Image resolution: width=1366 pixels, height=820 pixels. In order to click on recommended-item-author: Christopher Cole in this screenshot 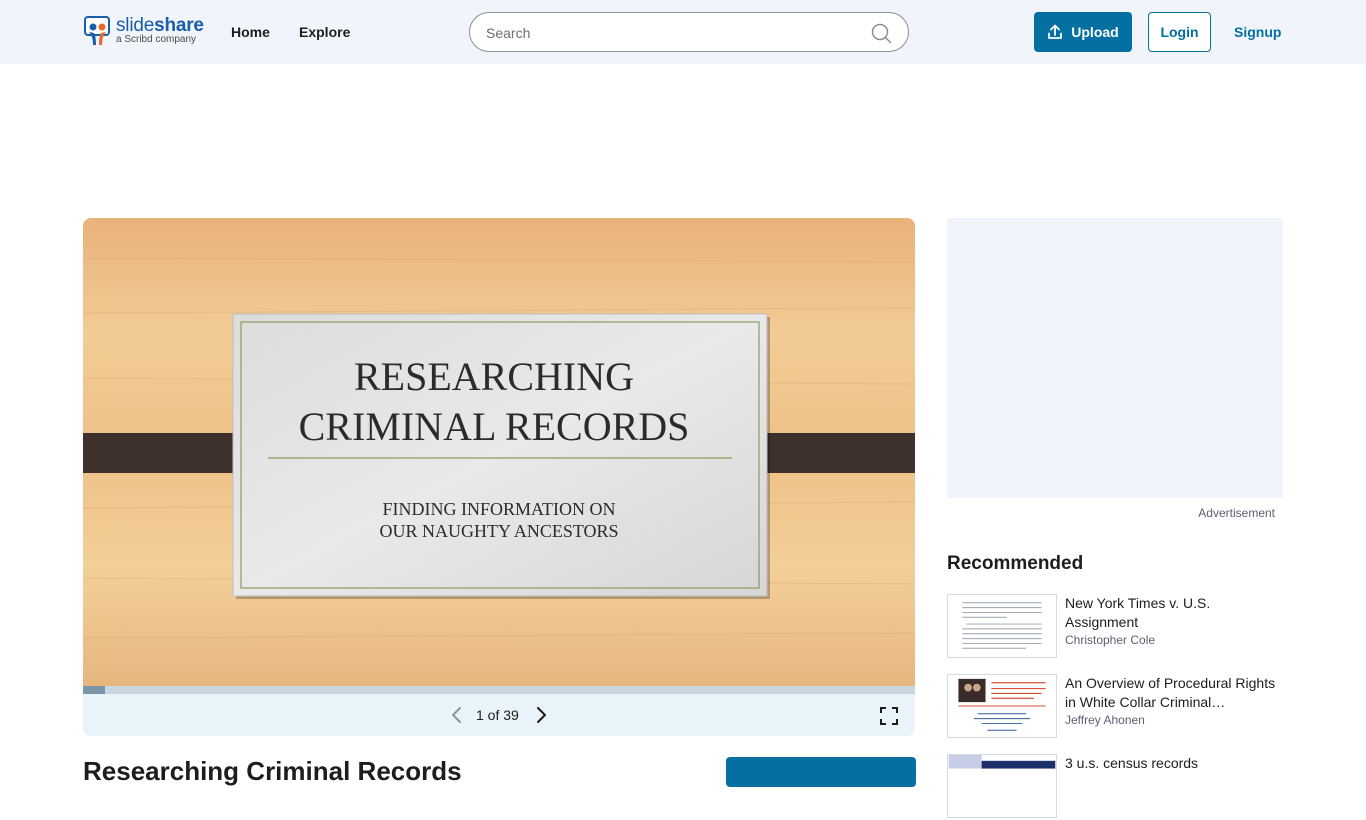, I will do `click(1172, 640)`.